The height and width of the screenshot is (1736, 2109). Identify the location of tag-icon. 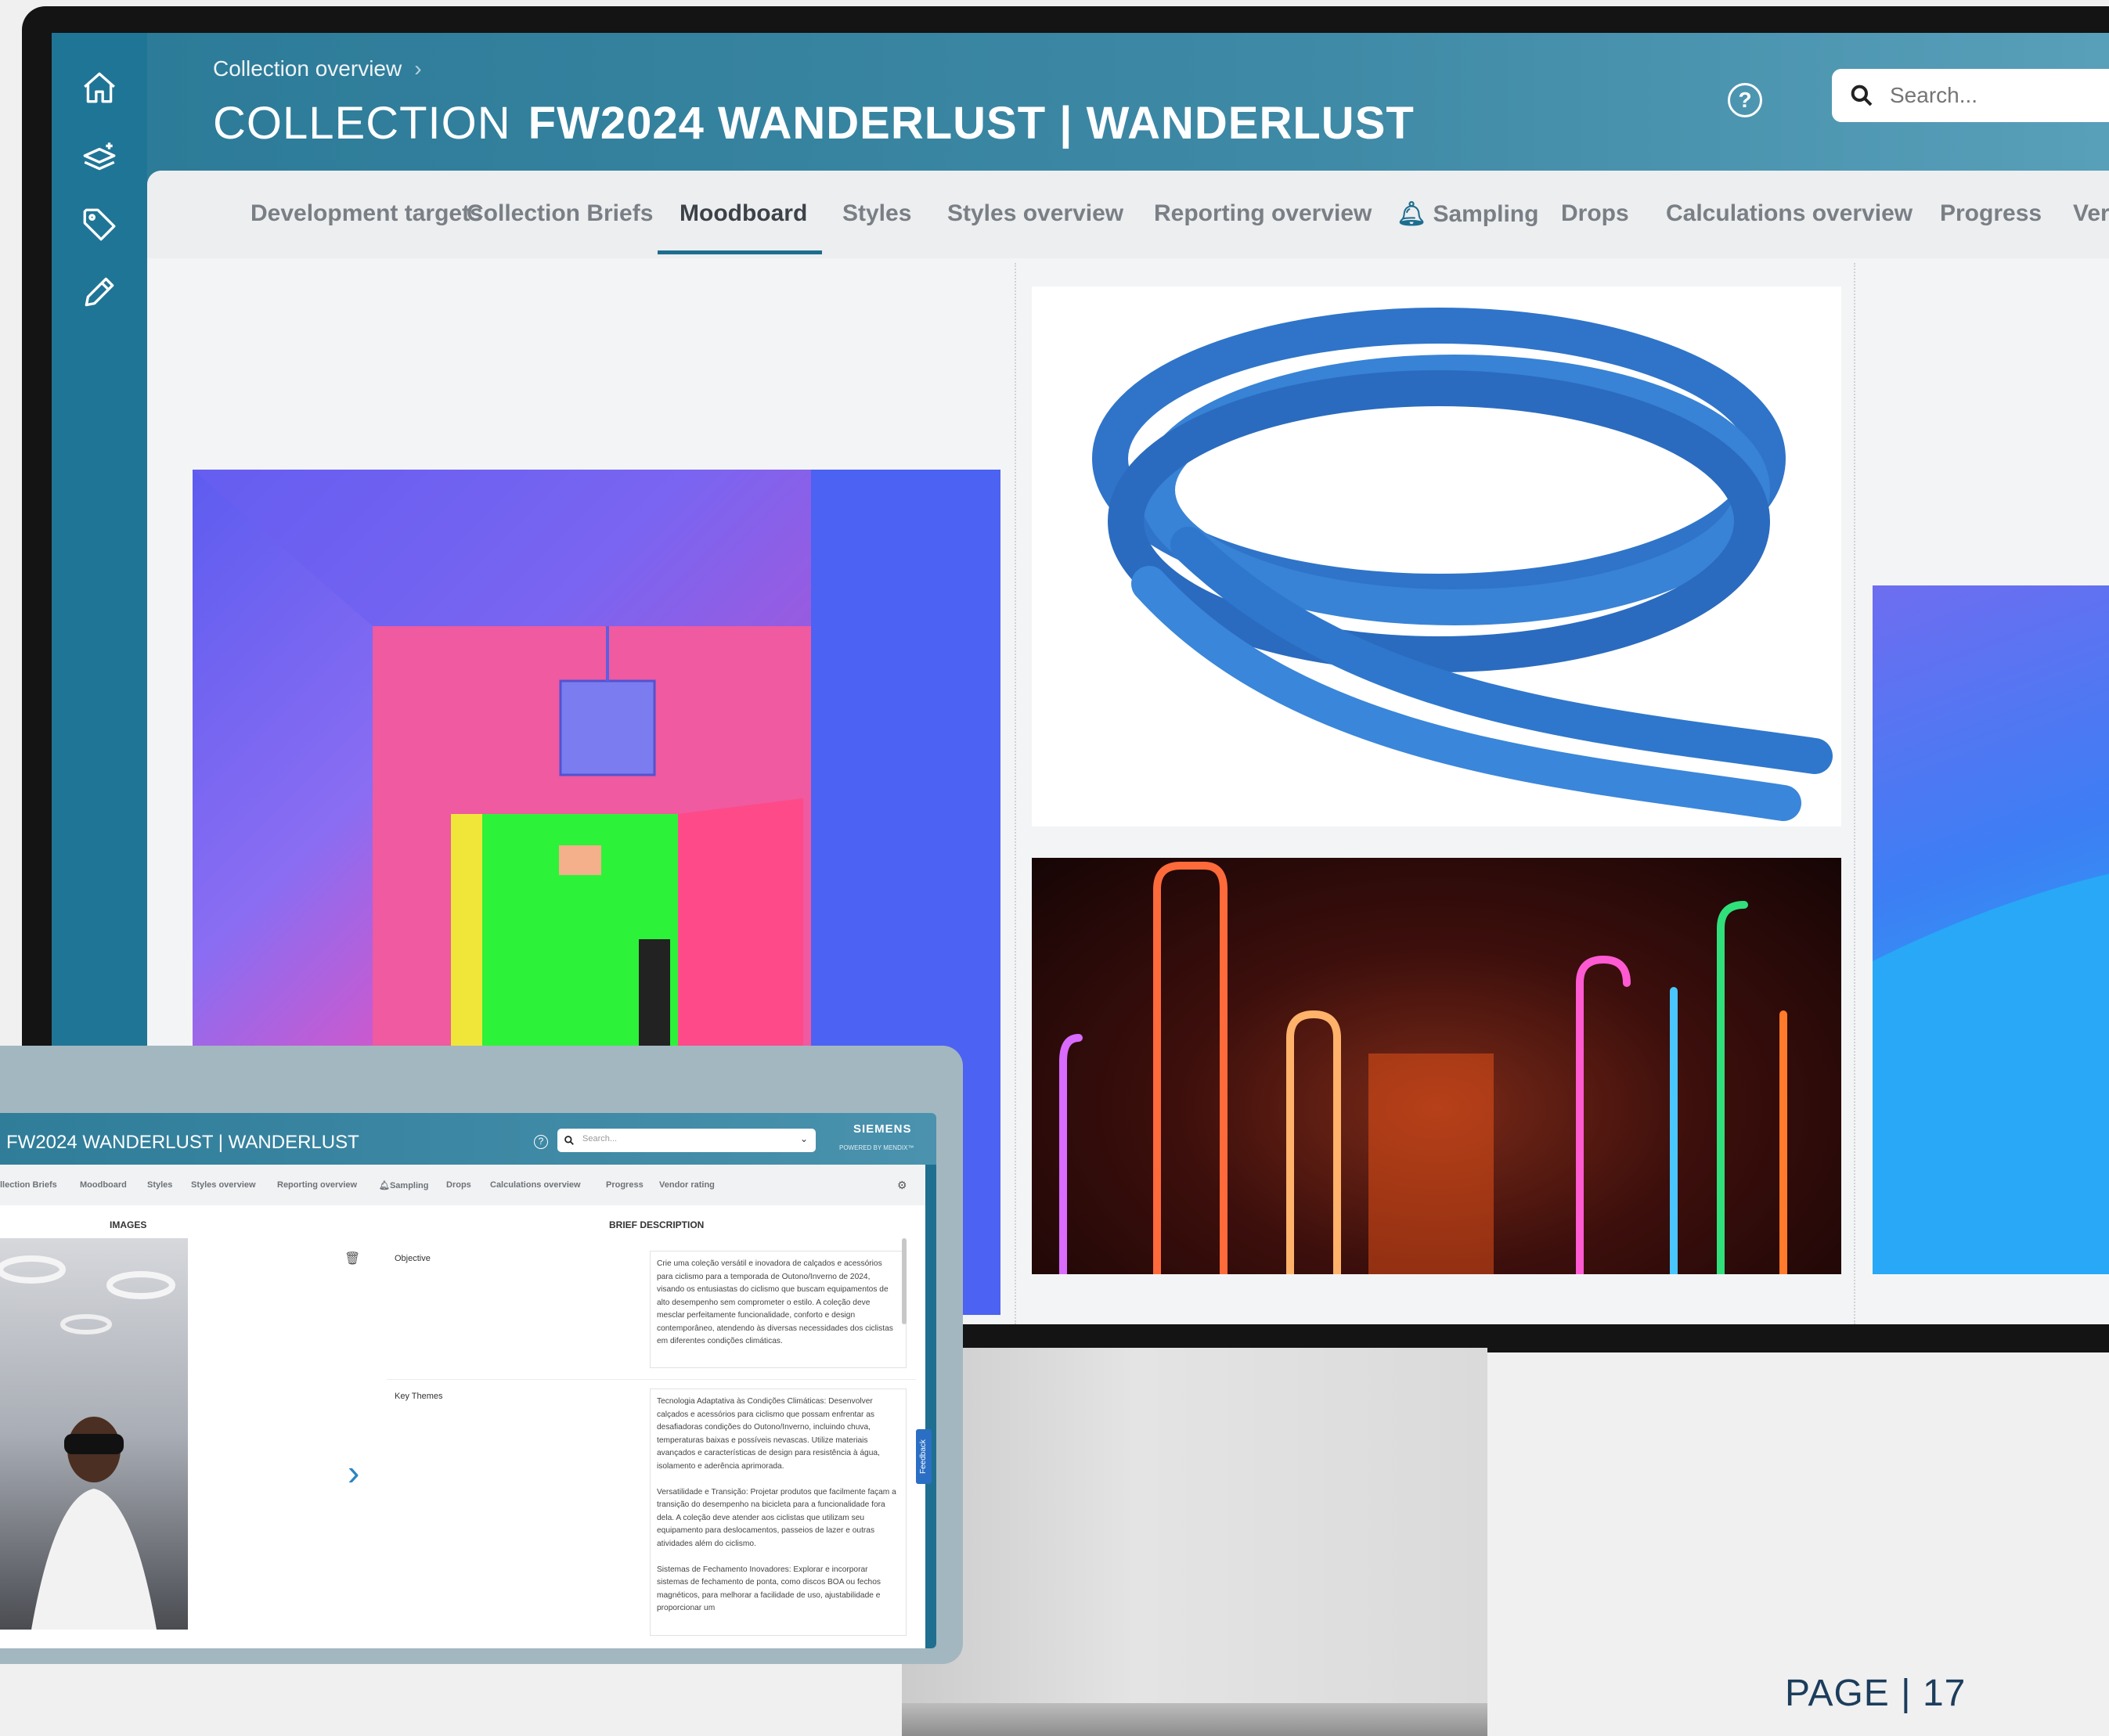
(100, 224).